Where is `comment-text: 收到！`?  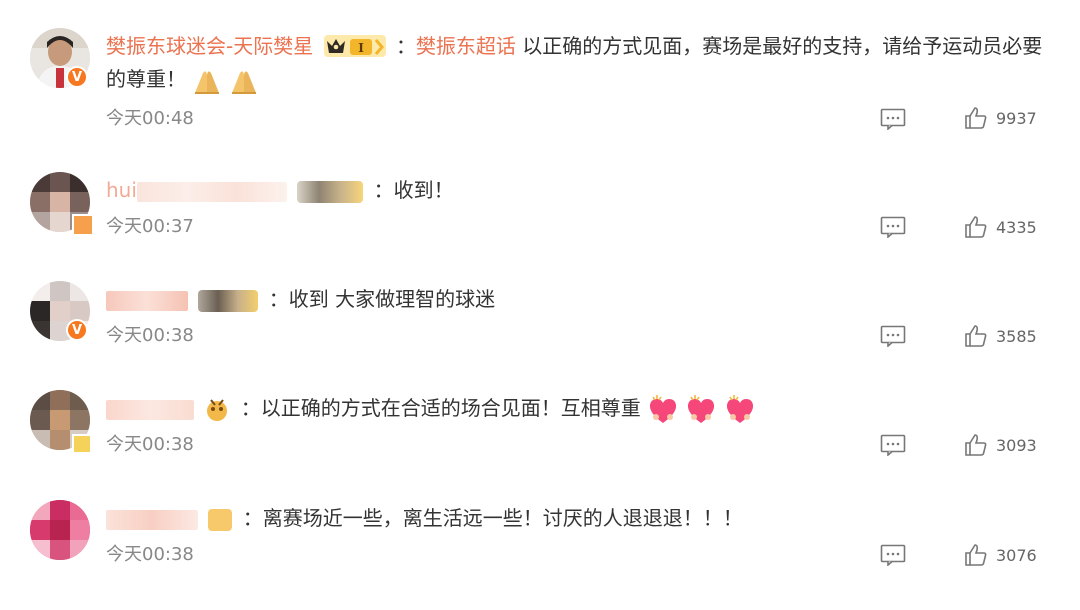
comment-text: 收到！ is located at coordinates (423, 190).